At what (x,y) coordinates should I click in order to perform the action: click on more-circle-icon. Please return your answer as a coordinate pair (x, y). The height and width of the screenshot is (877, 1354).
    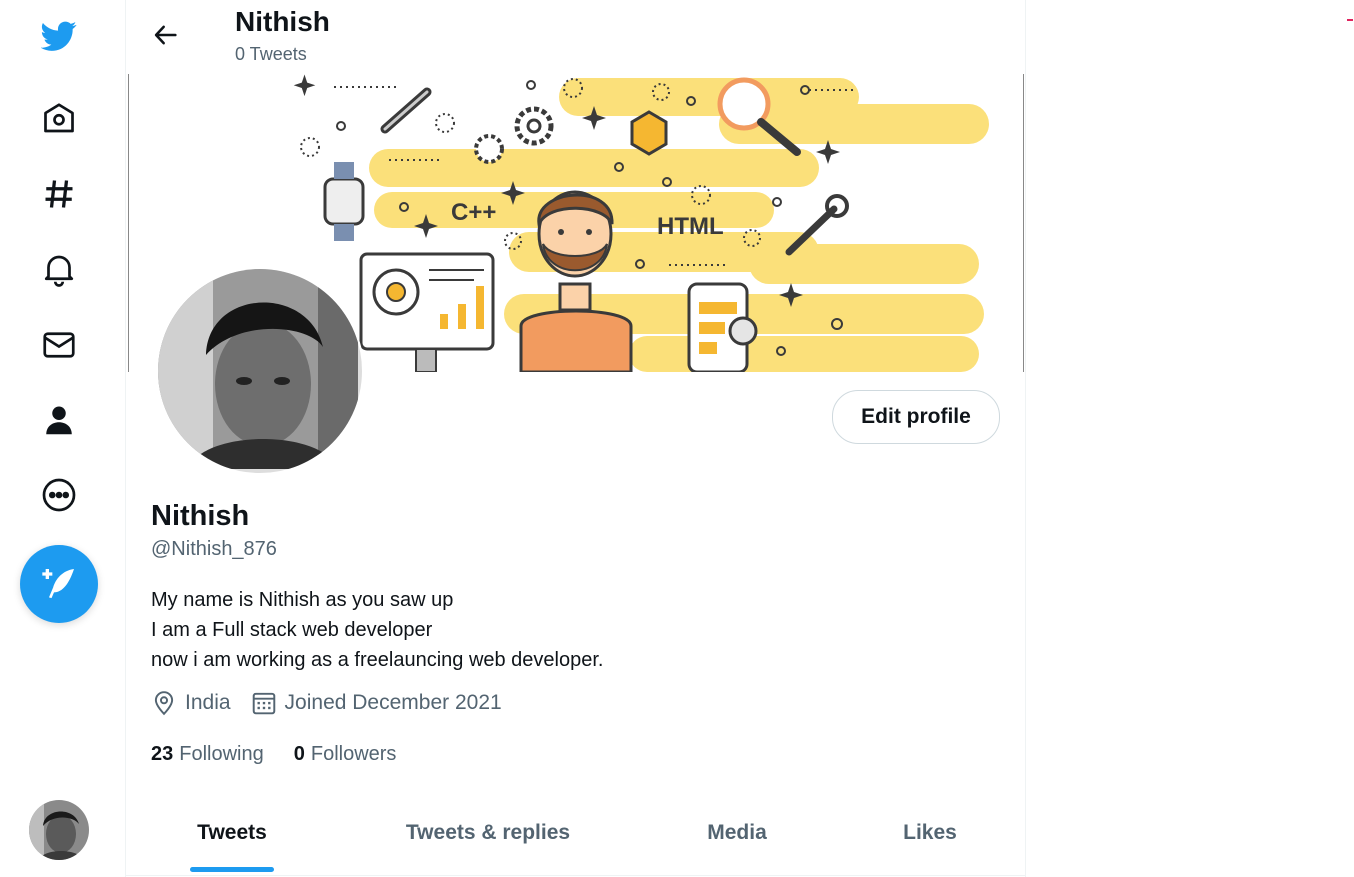
    Looking at the image, I should click on (59, 495).